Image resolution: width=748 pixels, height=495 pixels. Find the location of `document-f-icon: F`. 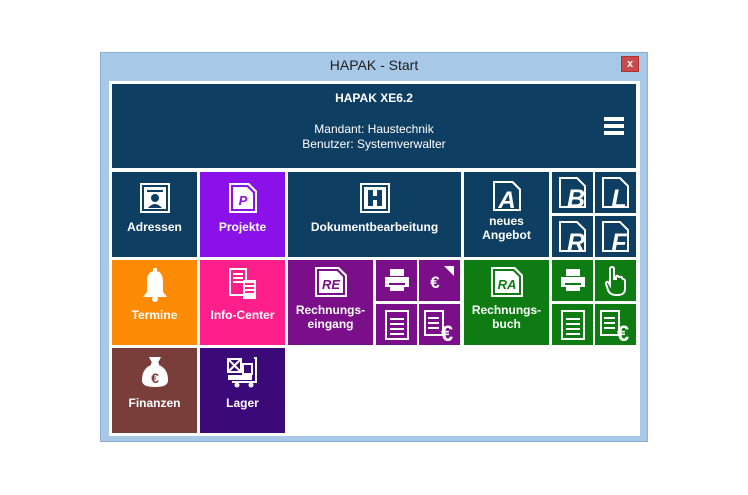

document-f-icon: F is located at coordinates (615, 237).